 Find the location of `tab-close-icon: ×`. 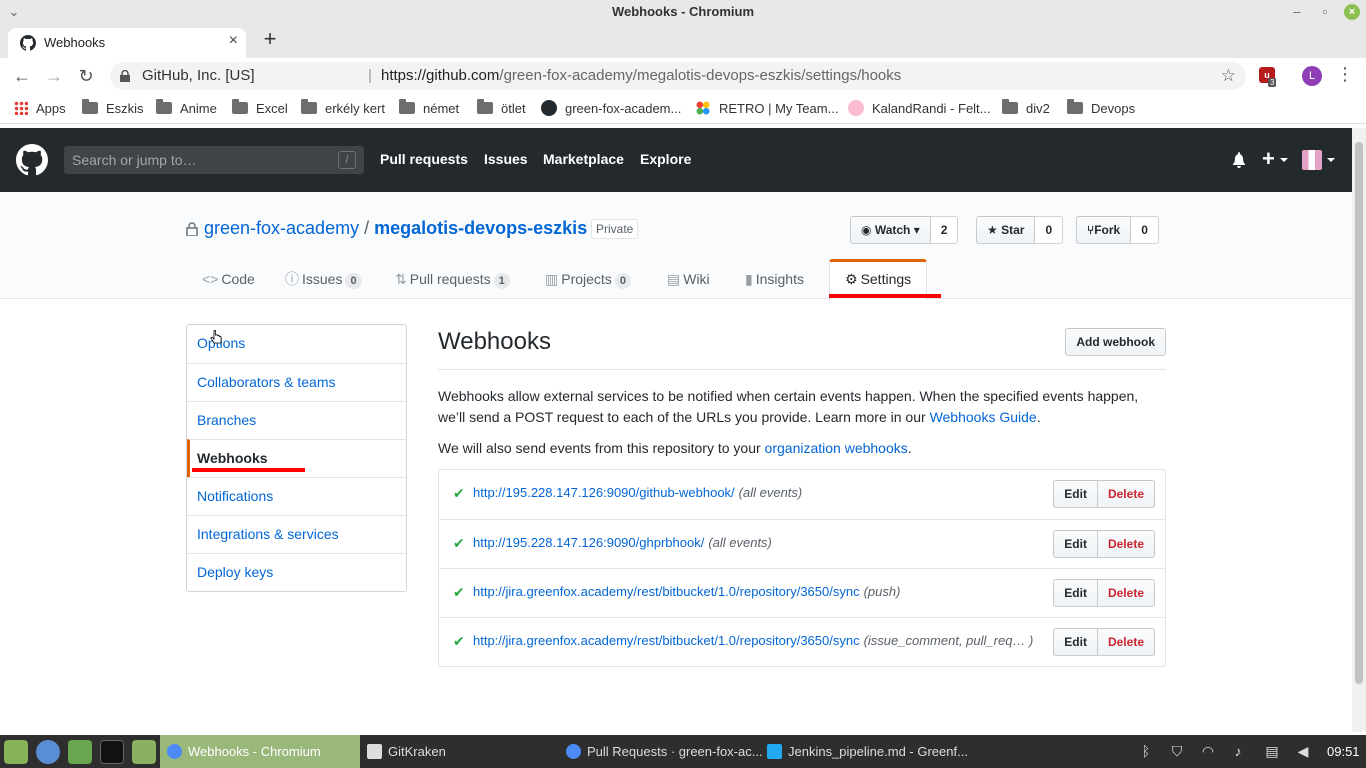

tab-close-icon: × is located at coordinates (233, 41).